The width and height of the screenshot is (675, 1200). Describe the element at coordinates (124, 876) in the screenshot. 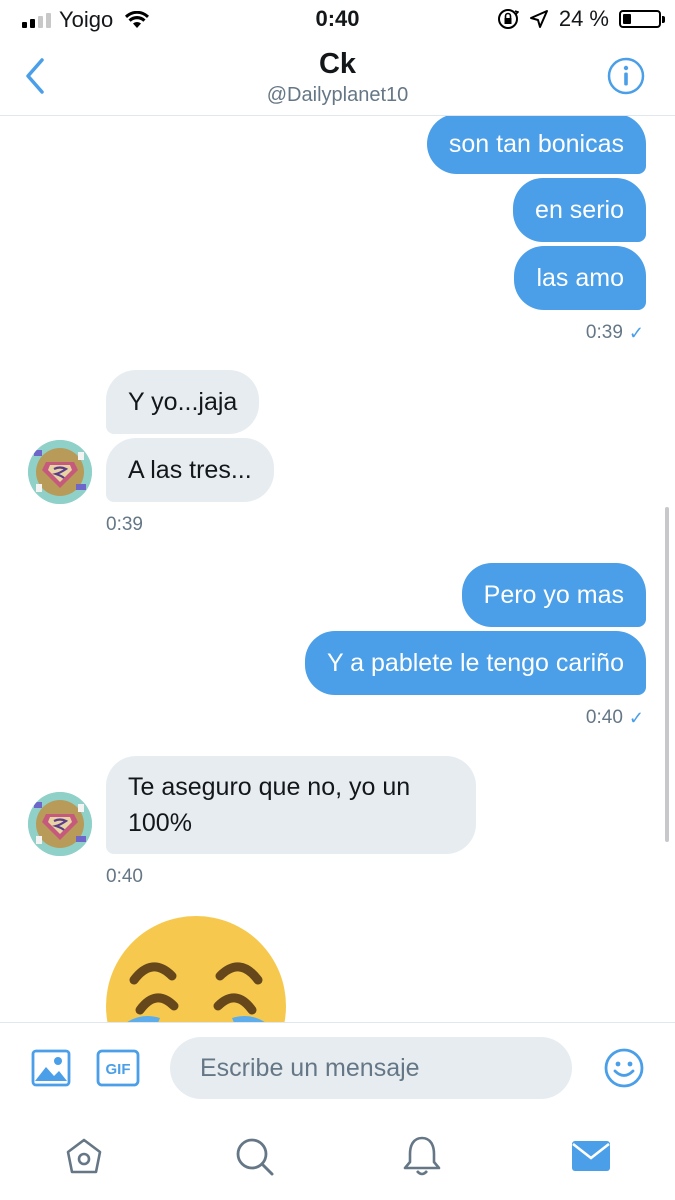

I see `message-timestamp: 0:40` at that location.